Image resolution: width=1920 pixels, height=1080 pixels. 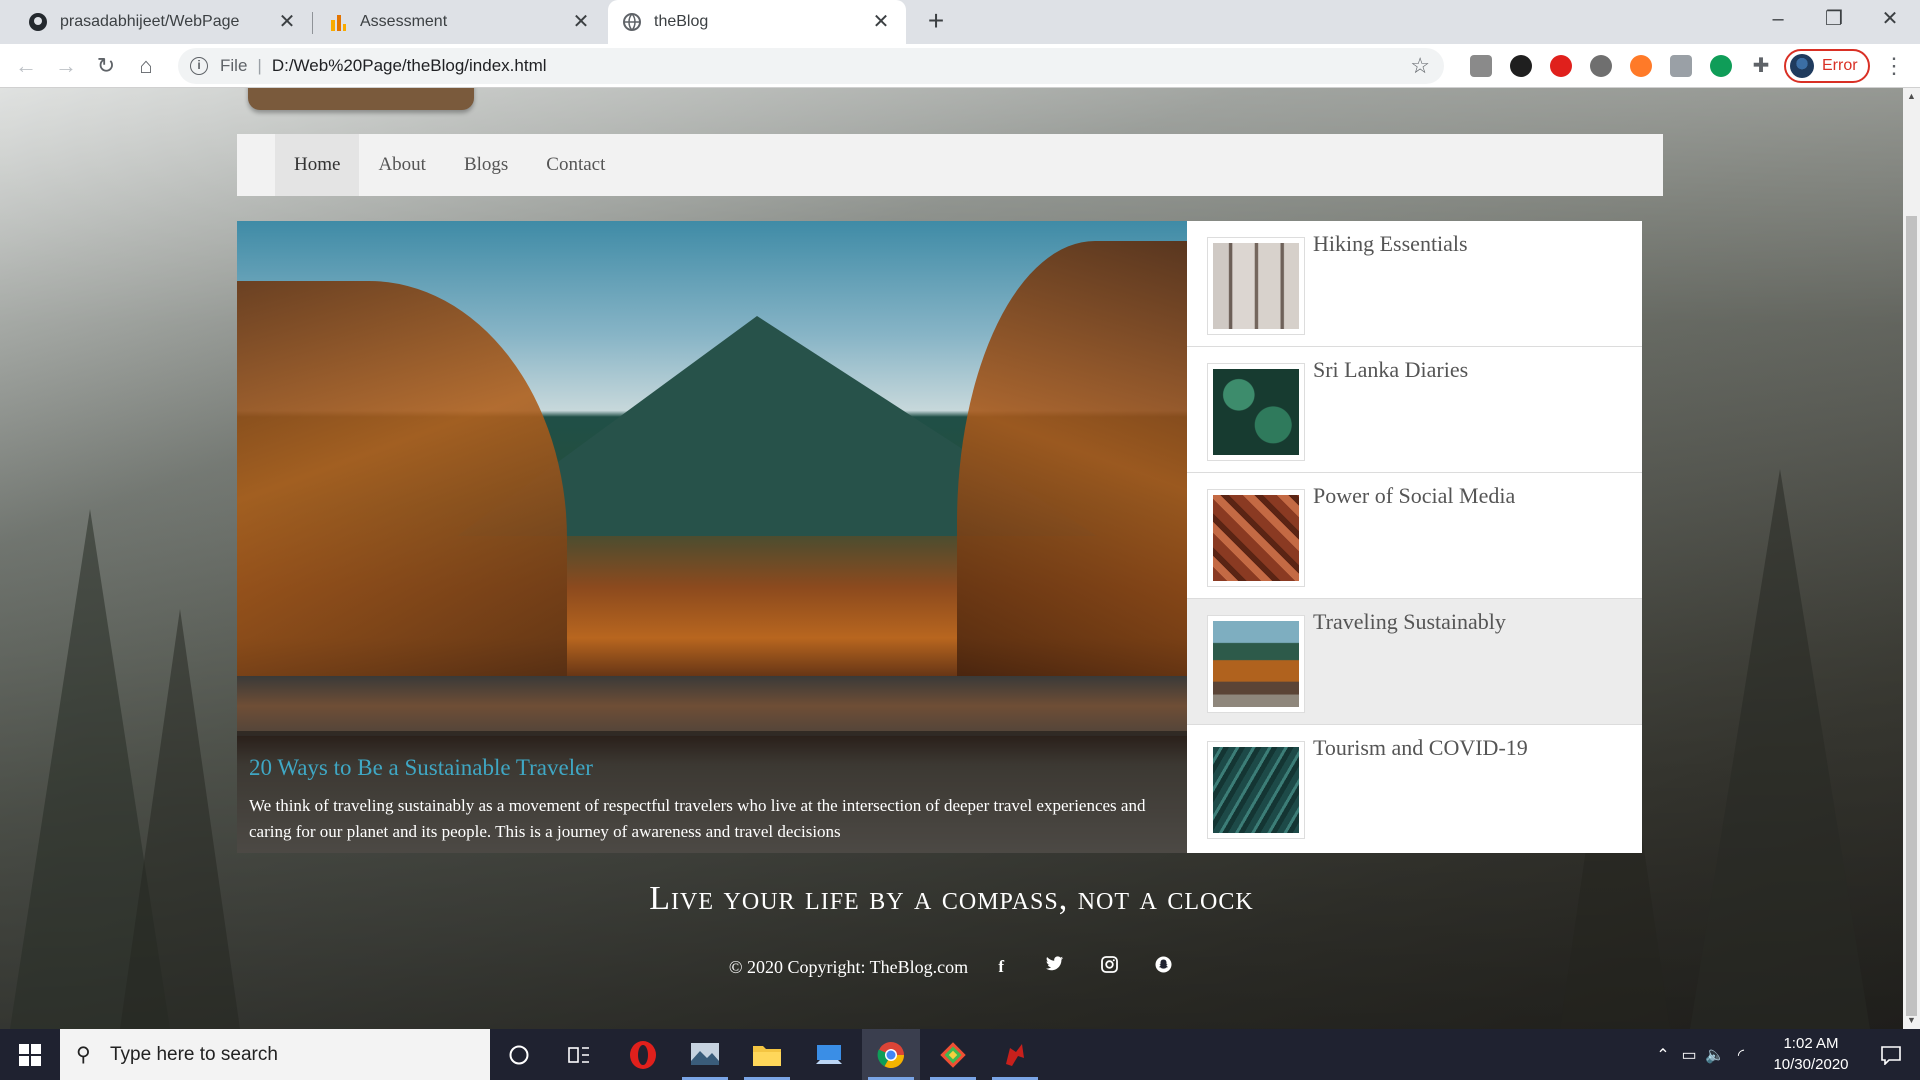 I want to click on twitter-icon, so click(x=1055, y=967).